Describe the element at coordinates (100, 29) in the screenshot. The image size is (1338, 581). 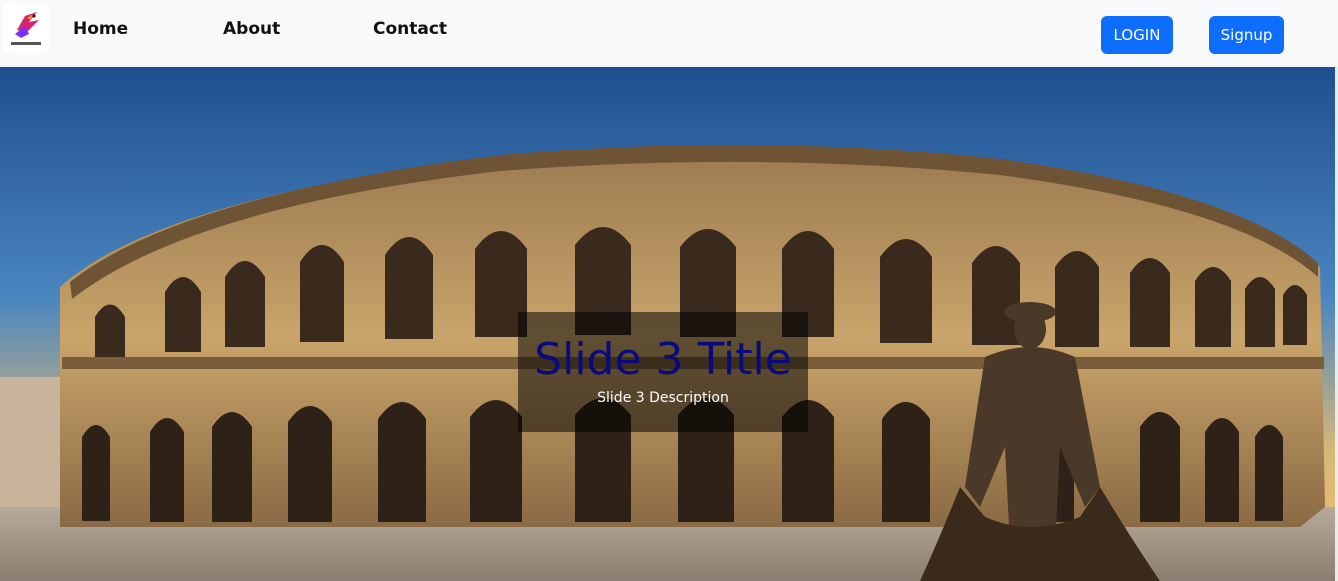
I see `nav-link-home: Home` at that location.